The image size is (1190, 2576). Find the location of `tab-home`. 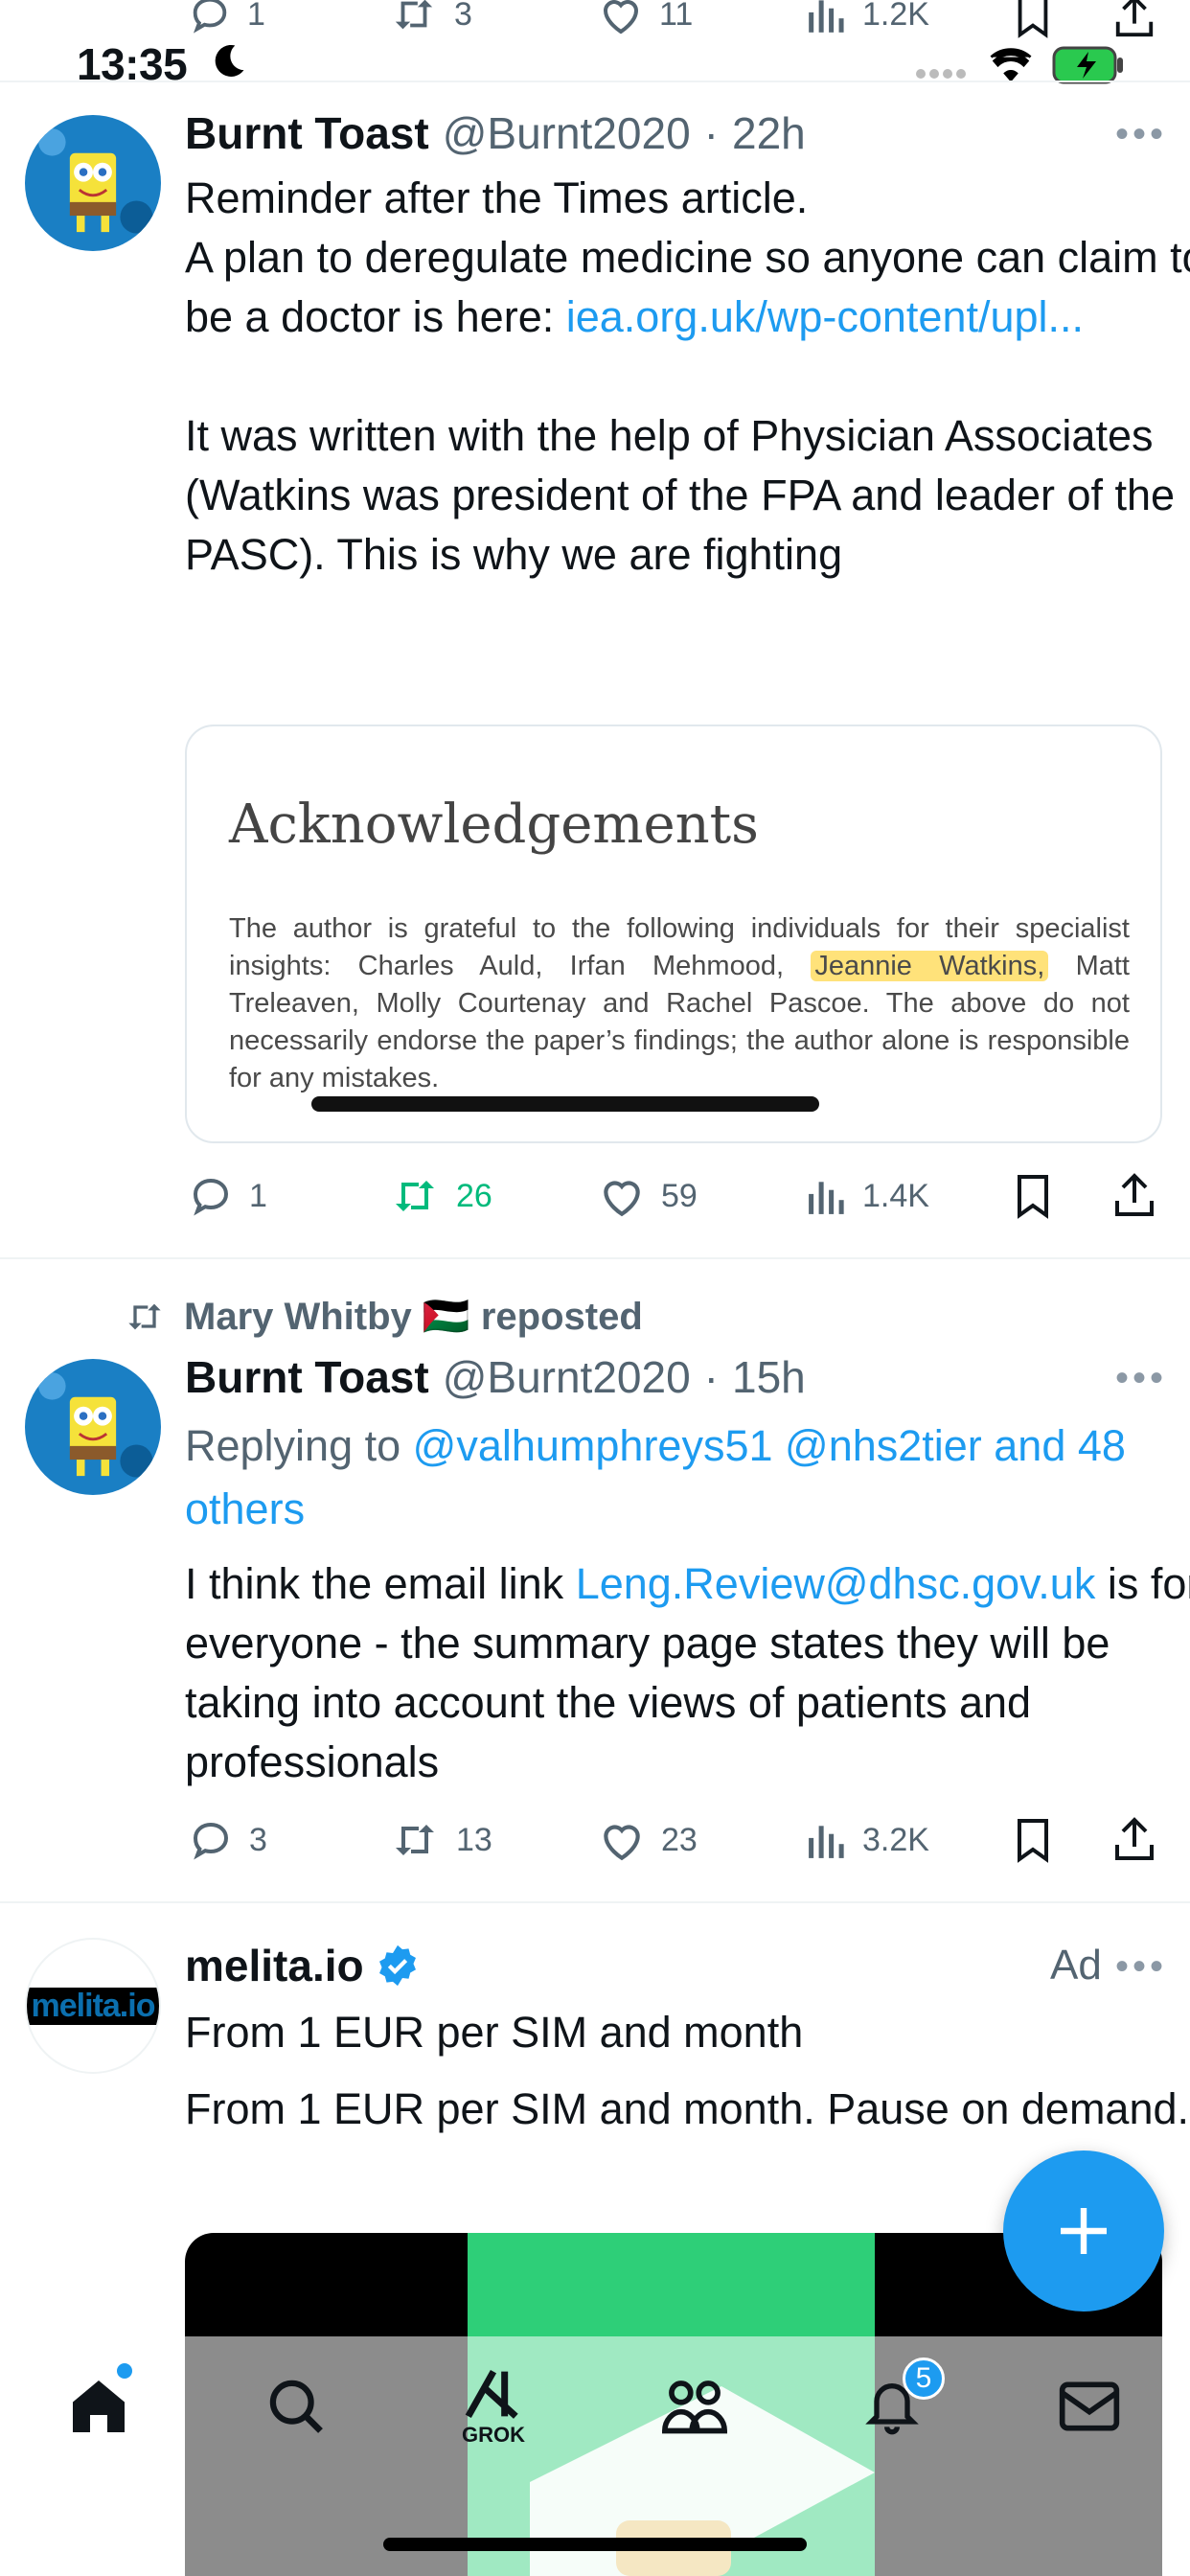

tab-home is located at coordinates (99, 2406).